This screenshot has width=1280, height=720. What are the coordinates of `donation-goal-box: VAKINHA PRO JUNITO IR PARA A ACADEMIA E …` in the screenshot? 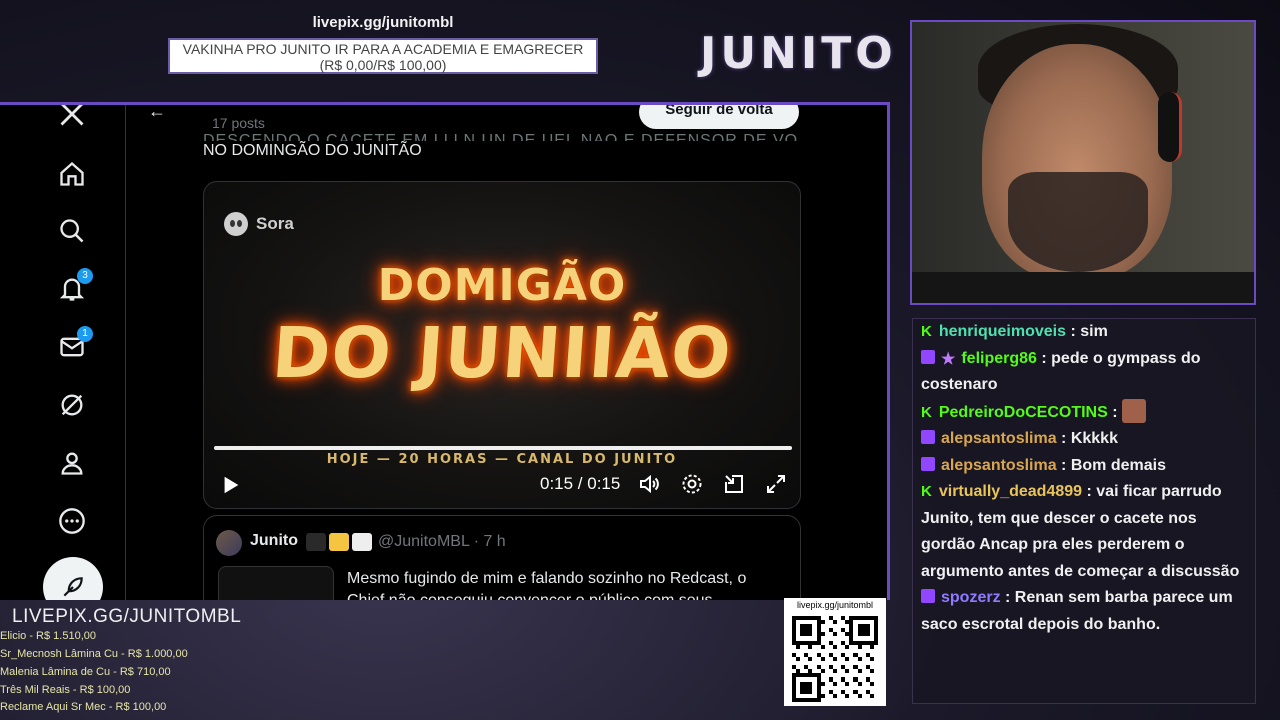 It's located at (383, 56).